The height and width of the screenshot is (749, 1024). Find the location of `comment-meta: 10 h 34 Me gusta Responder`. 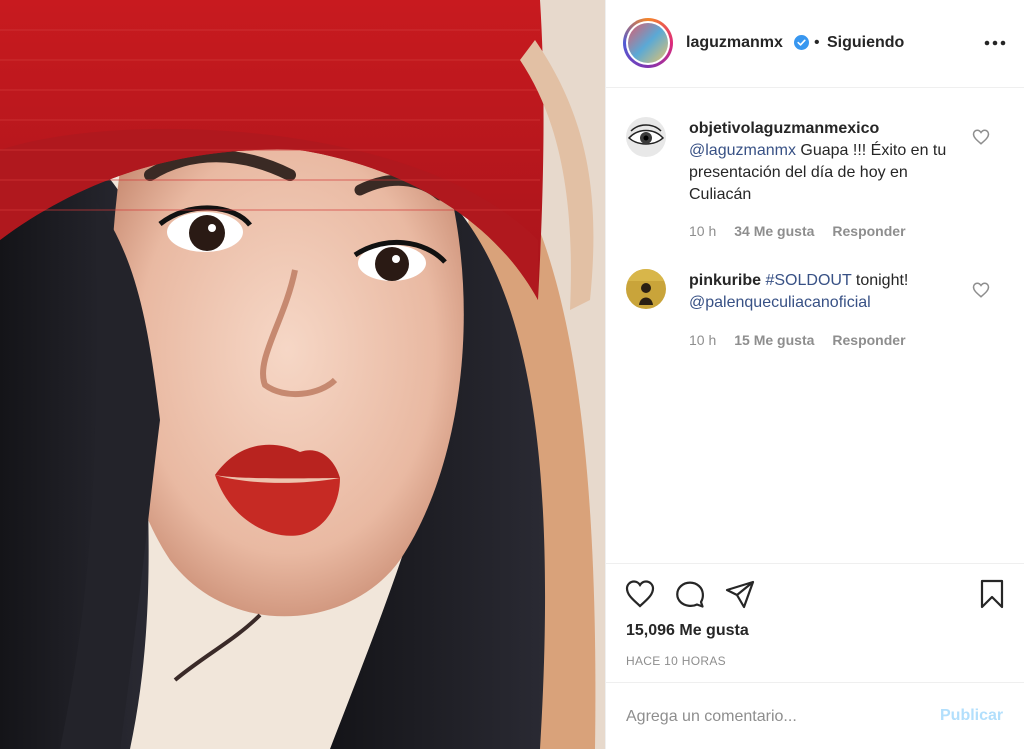

comment-meta: 10 h 34 Me gusta Responder is located at coordinates (797, 231).